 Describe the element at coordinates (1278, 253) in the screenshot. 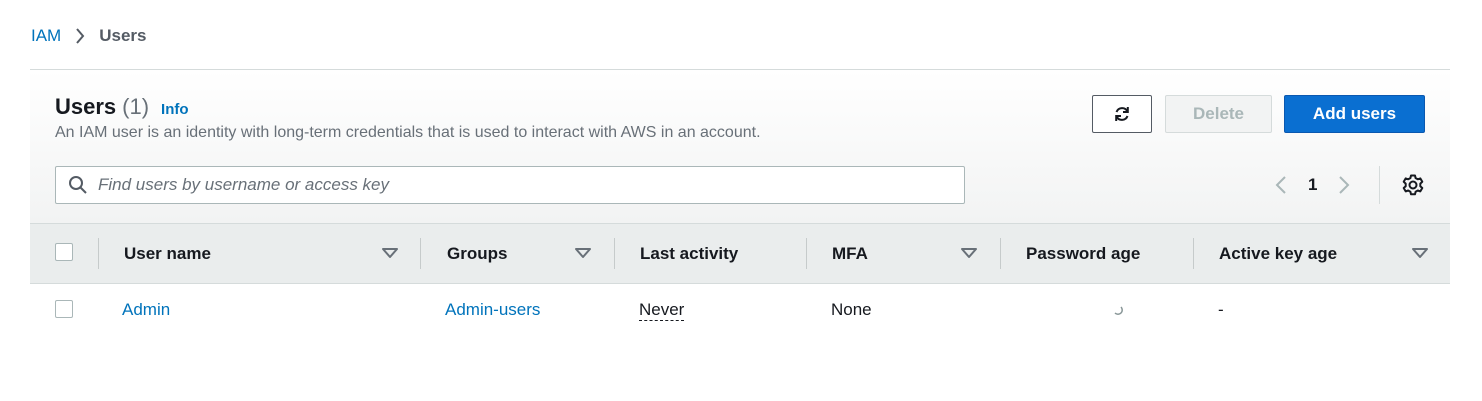

I see `column-header-active-key-age: Active key age` at that location.